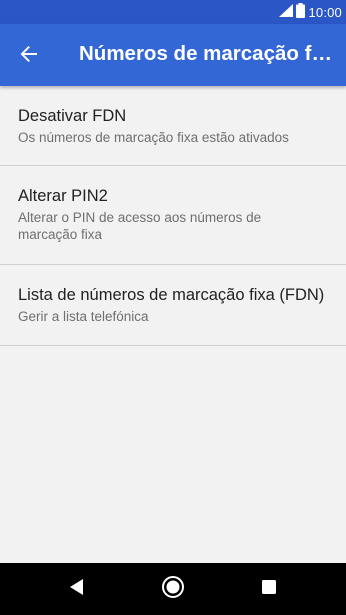  I want to click on nav-home-icon, so click(173, 589).